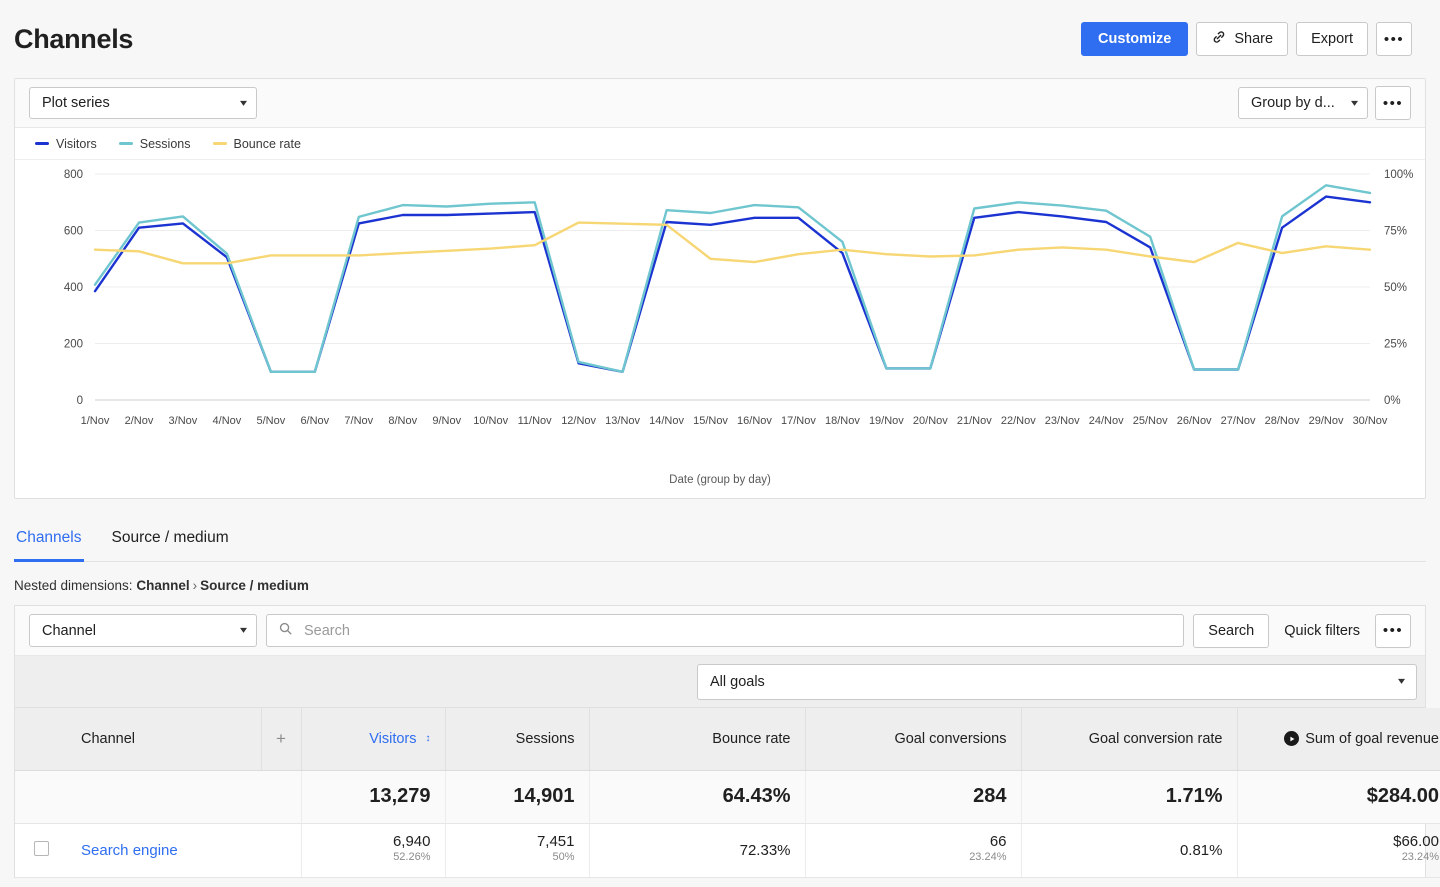 Image resolution: width=1440 pixels, height=887 pixels. I want to click on row-sessions-percent: 50%, so click(563, 857).